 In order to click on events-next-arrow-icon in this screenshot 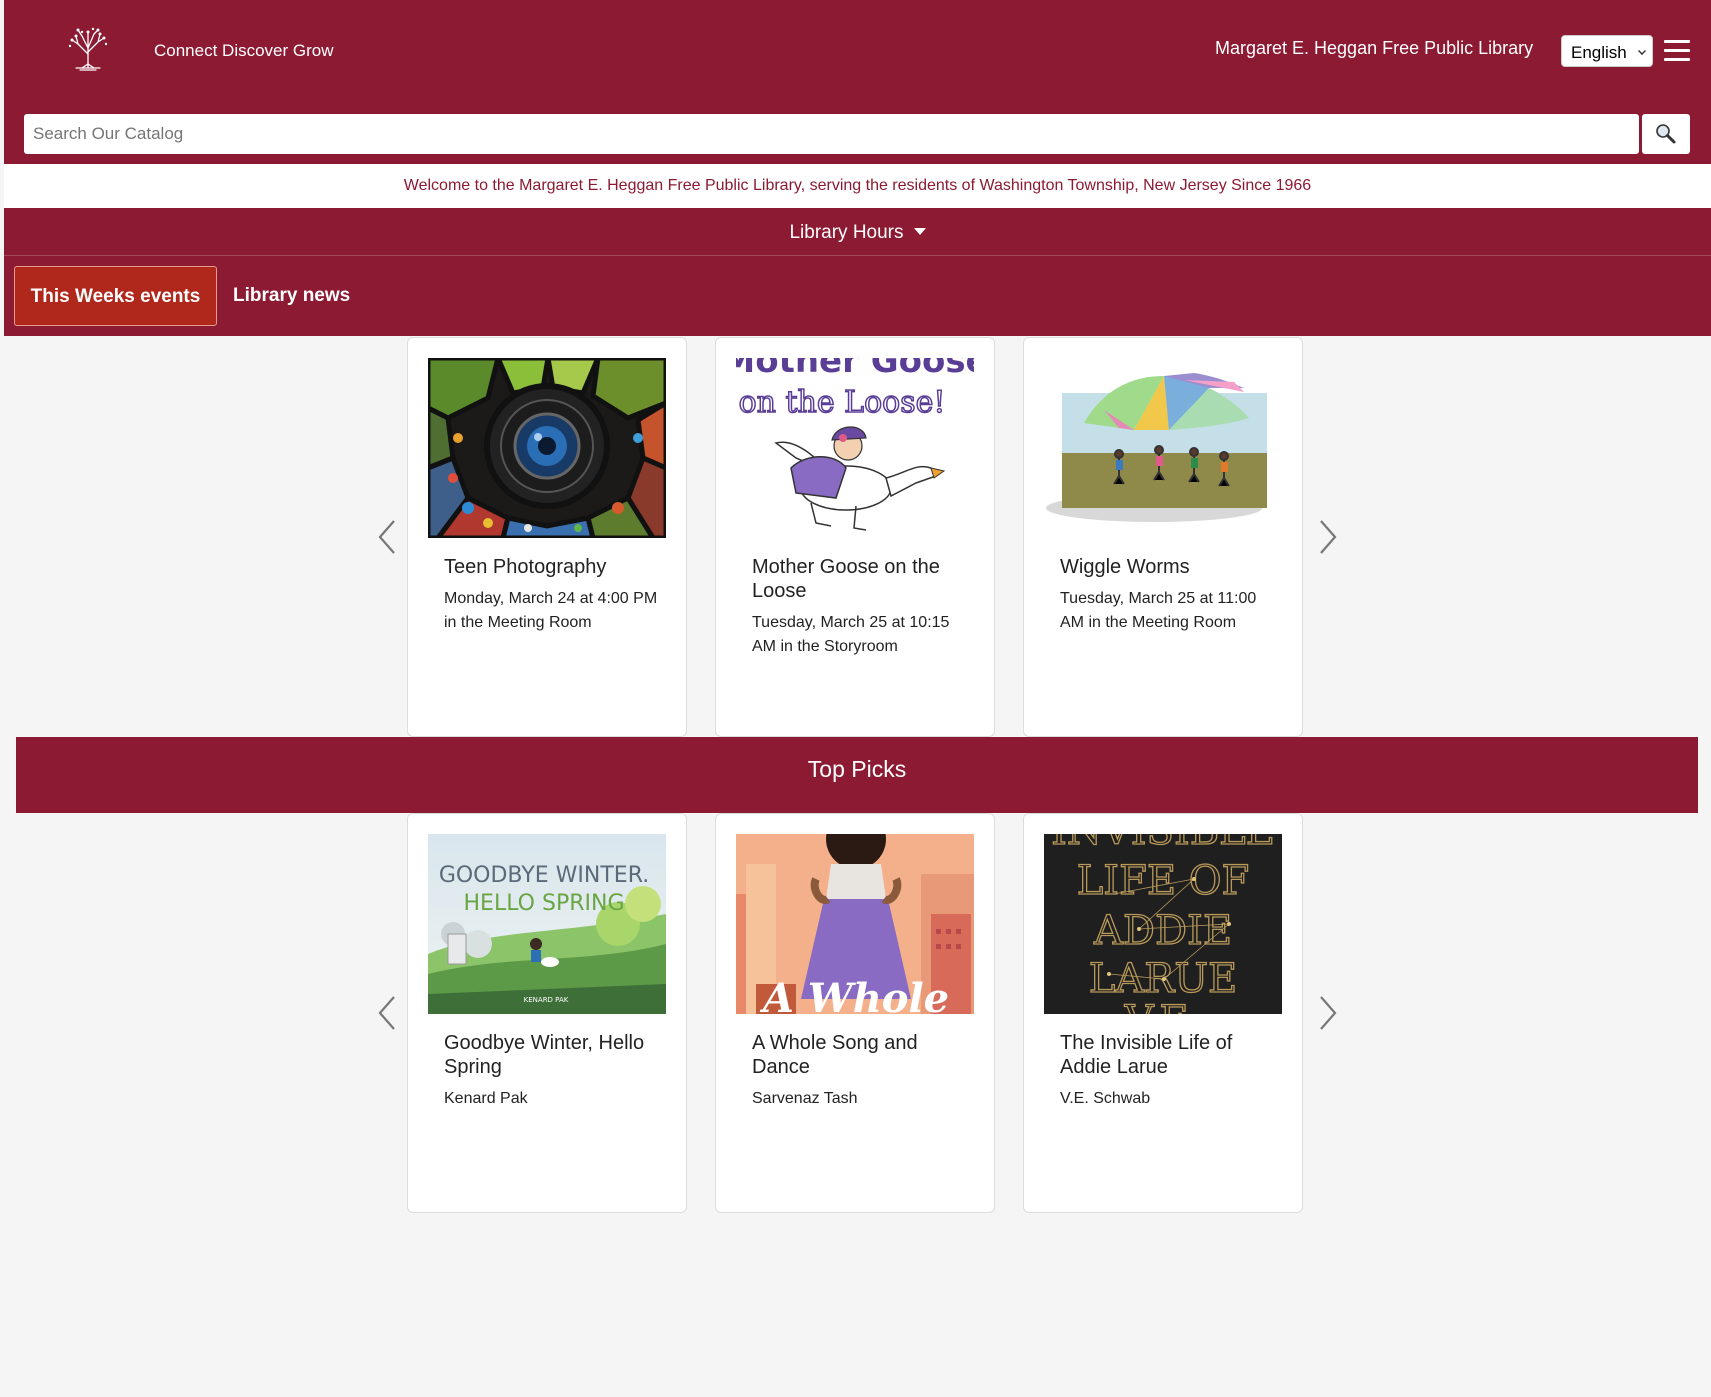, I will do `click(1328, 537)`.